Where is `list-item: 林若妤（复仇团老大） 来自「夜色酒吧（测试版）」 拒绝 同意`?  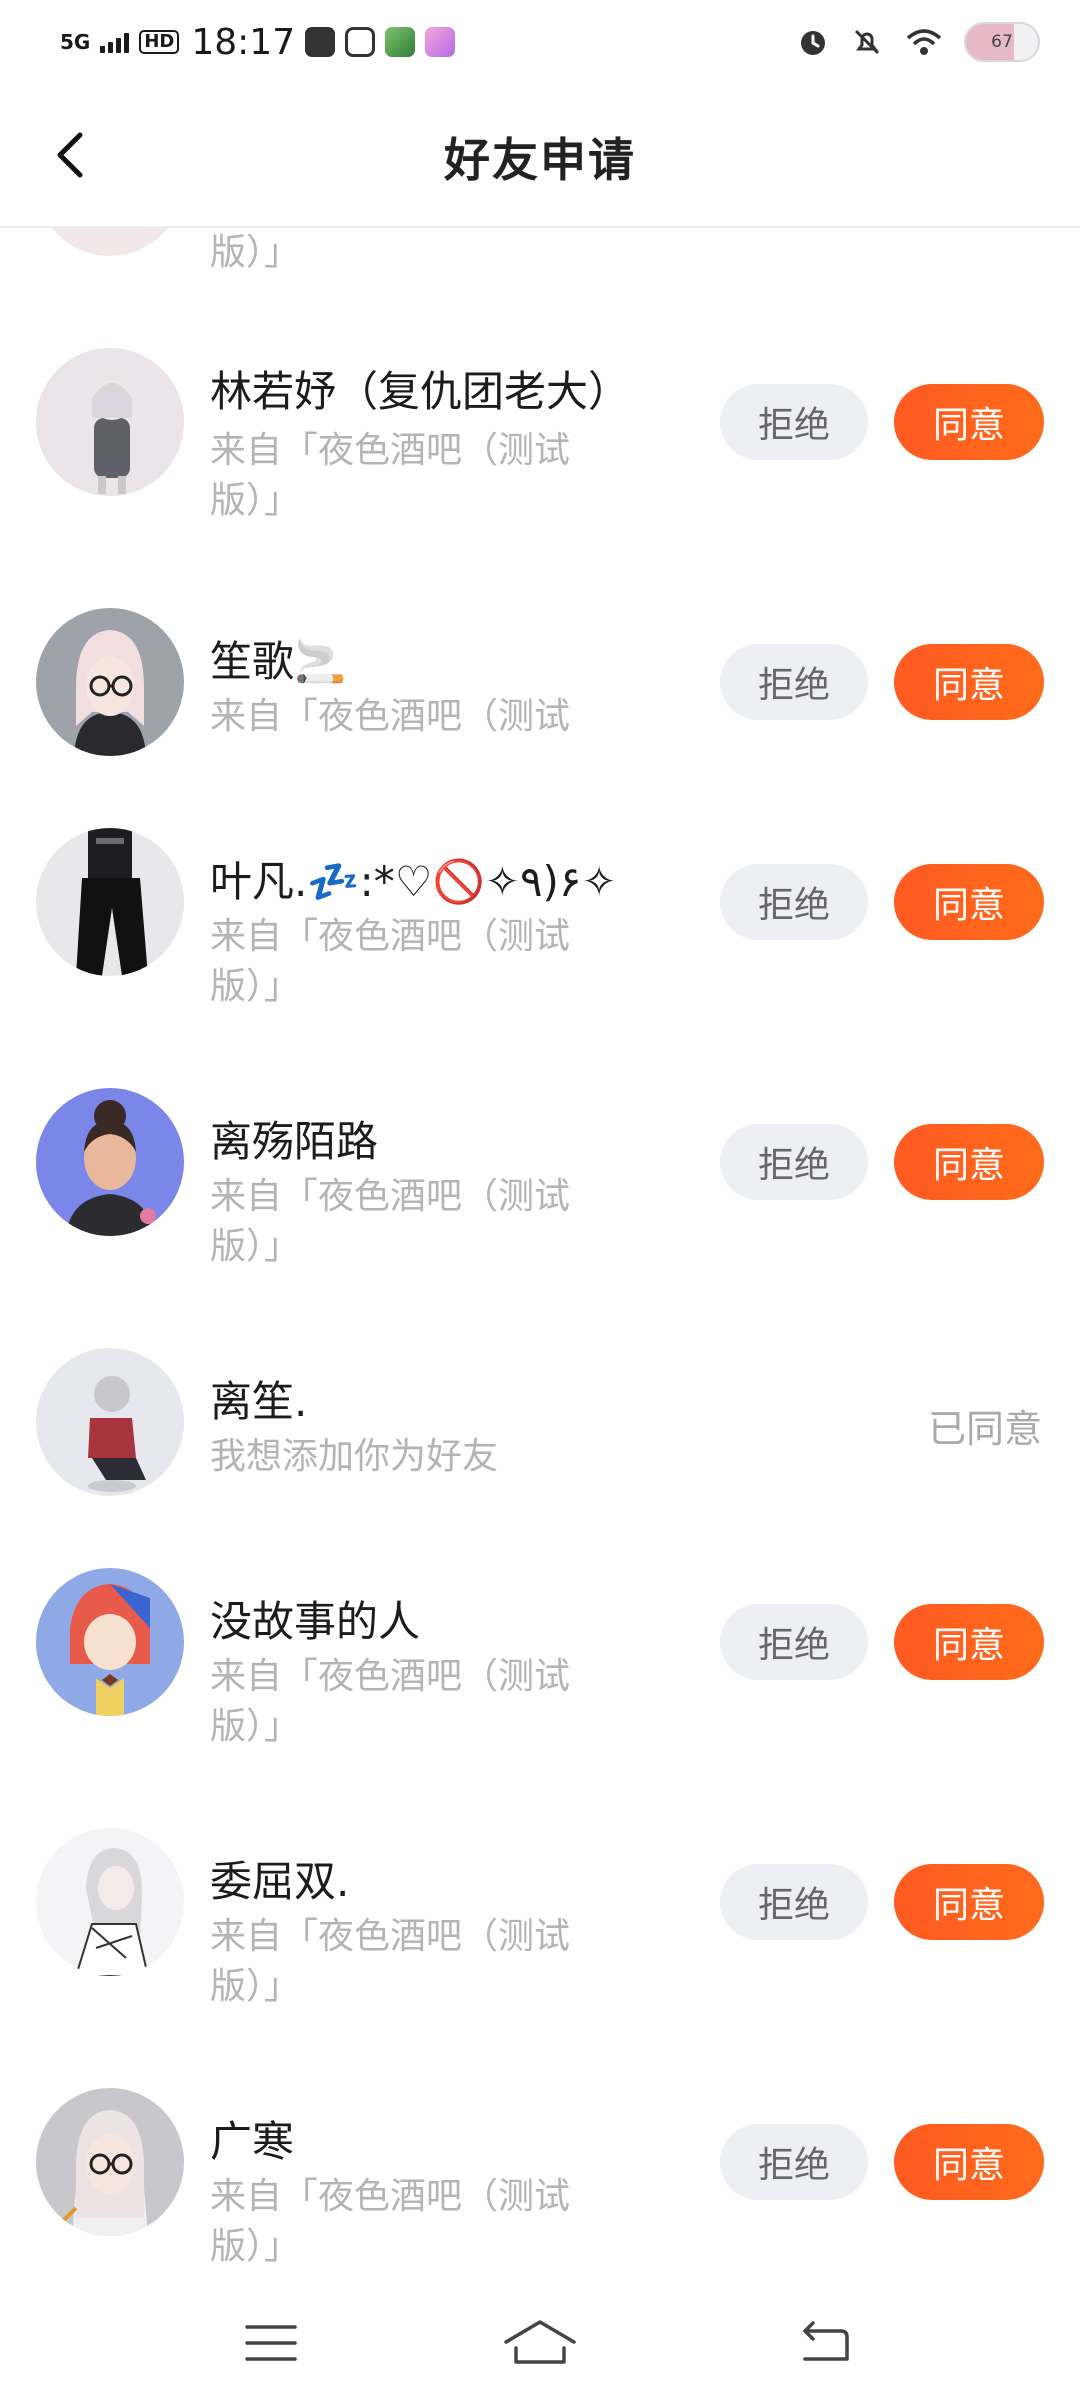
list-item: 林若妤（复仇团老大） 来自「夜色酒吧（测试版）」 拒绝 同意 is located at coordinates (540, 438).